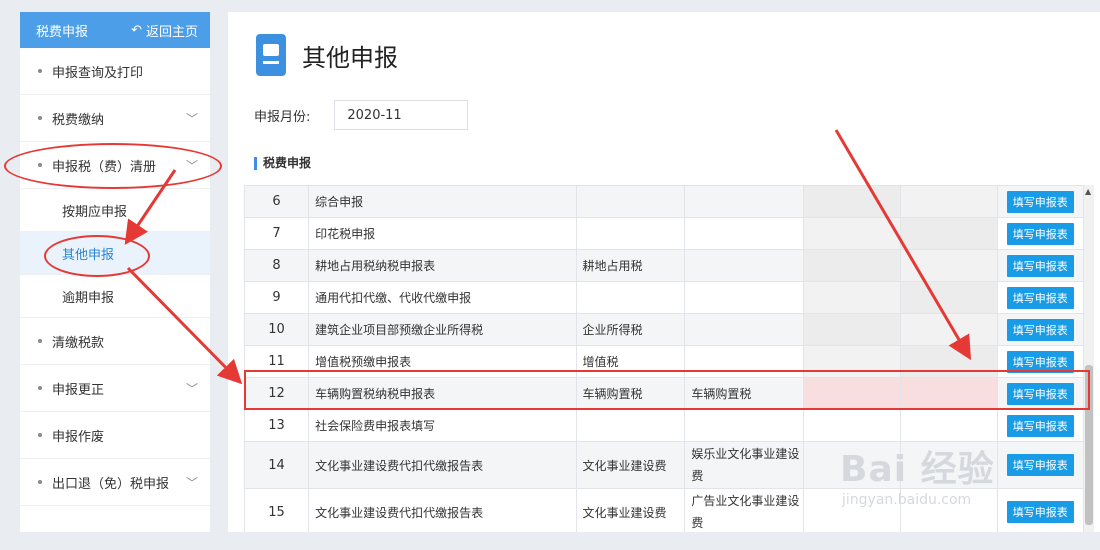  What do you see at coordinates (111, 484) in the screenshot?
I see `sidebar-item-label: 出口退（免）税申报` at bounding box center [111, 484].